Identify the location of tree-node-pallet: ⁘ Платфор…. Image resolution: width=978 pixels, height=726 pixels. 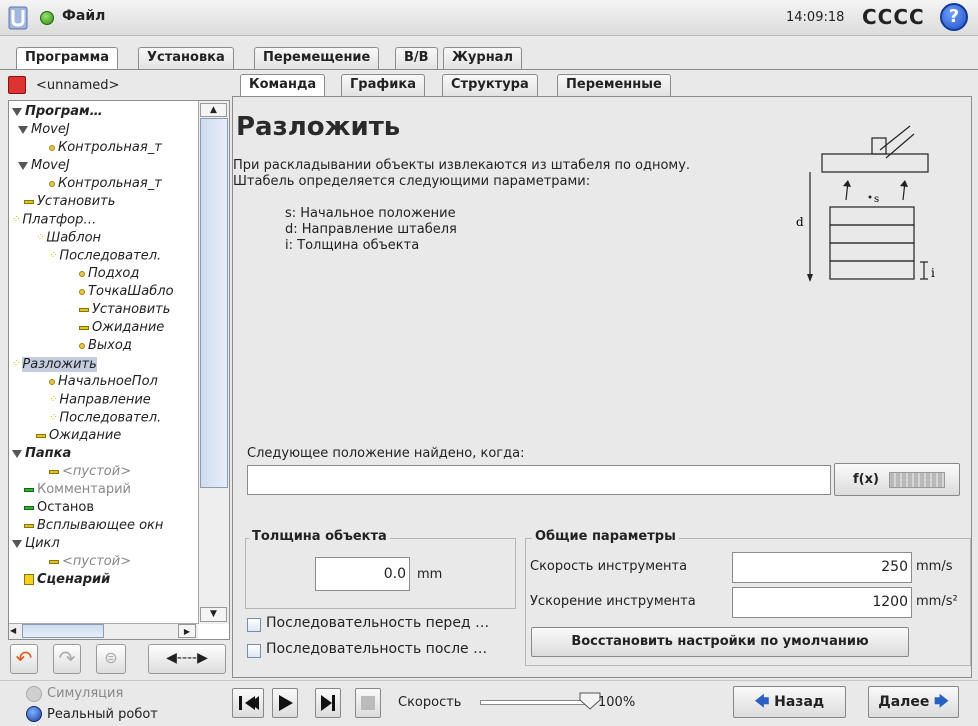
(54, 220).